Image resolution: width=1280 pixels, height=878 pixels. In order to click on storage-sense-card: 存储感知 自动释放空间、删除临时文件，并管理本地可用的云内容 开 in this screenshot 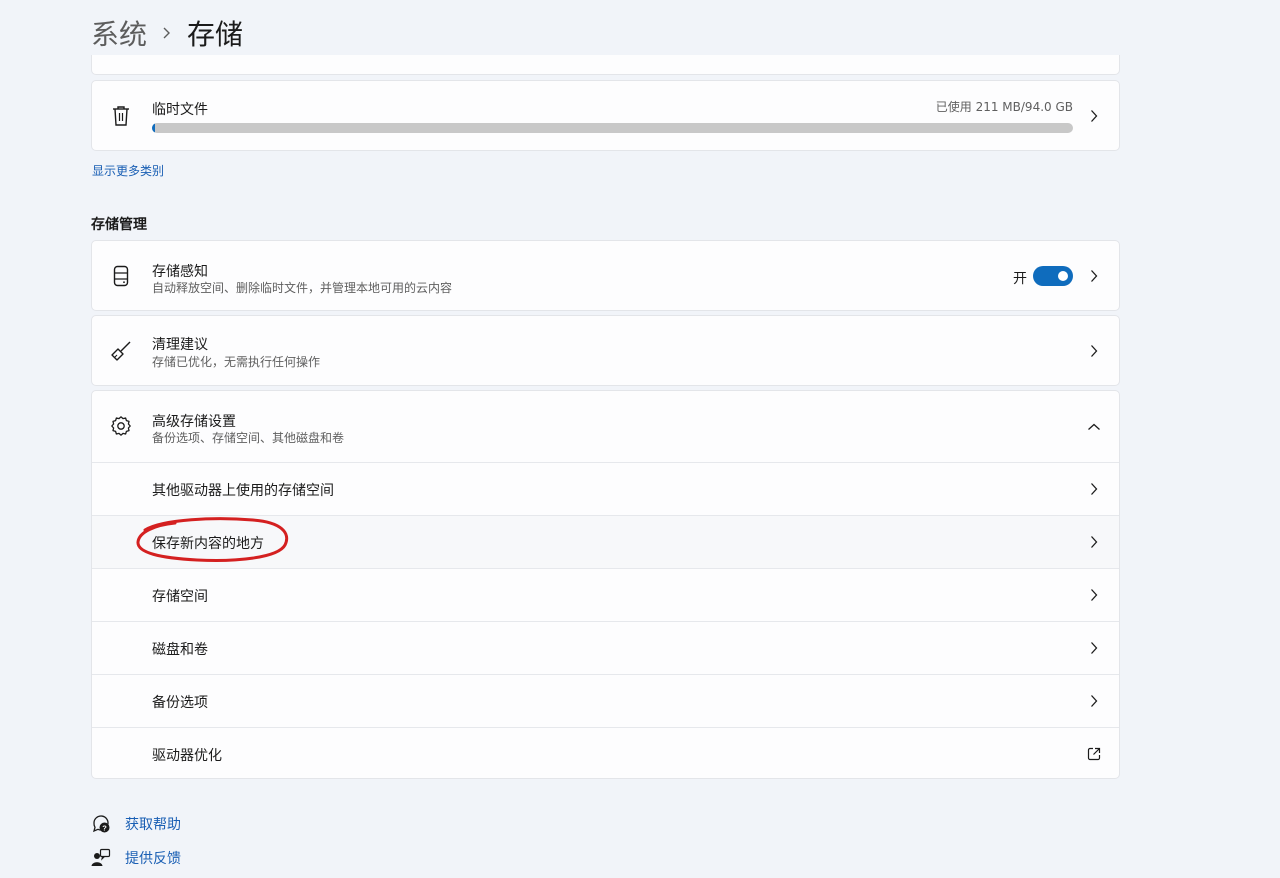, I will do `click(605, 275)`.